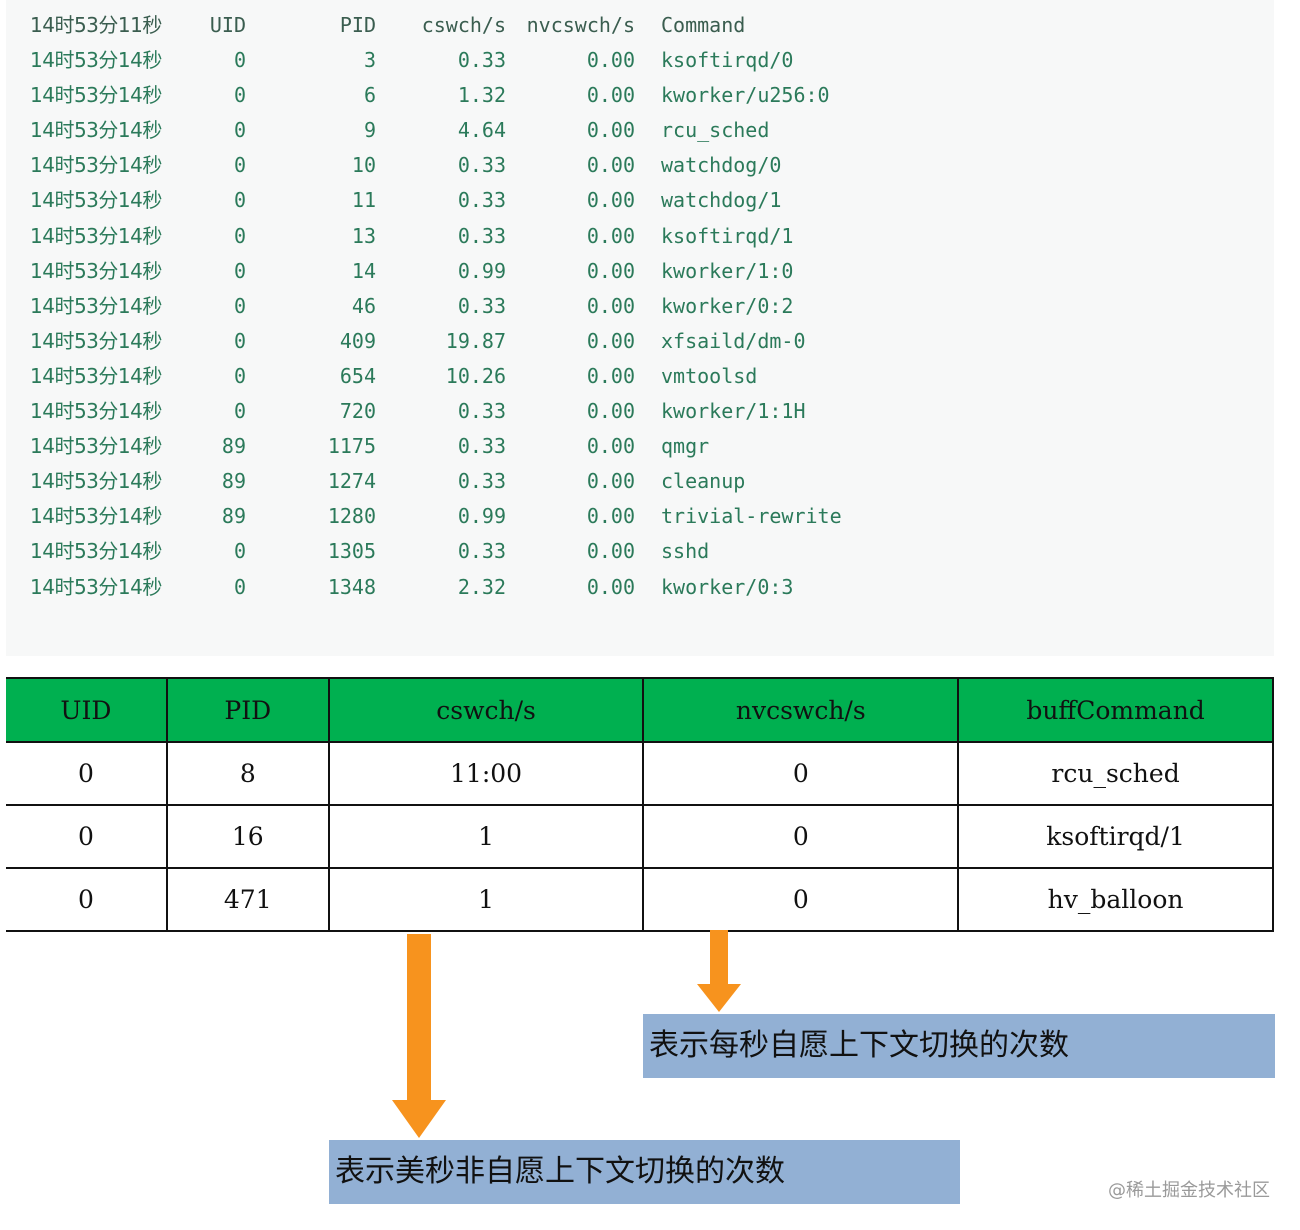 The width and height of the screenshot is (1300, 1230). Describe the element at coordinates (733, 411) in the screenshot. I see `row-command: kworker/1:1H` at that location.